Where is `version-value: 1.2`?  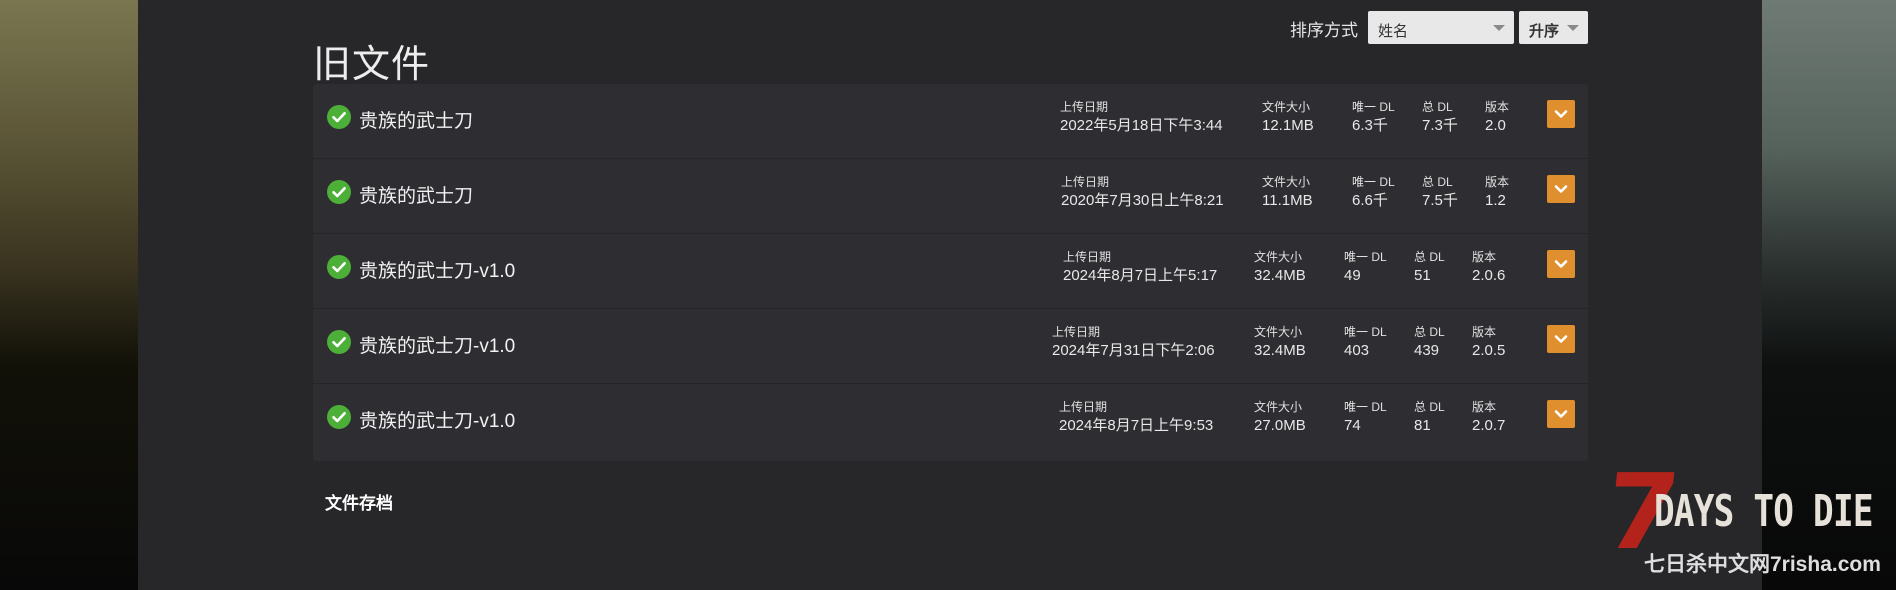
version-value: 1.2 is located at coordinates (1495, 200).